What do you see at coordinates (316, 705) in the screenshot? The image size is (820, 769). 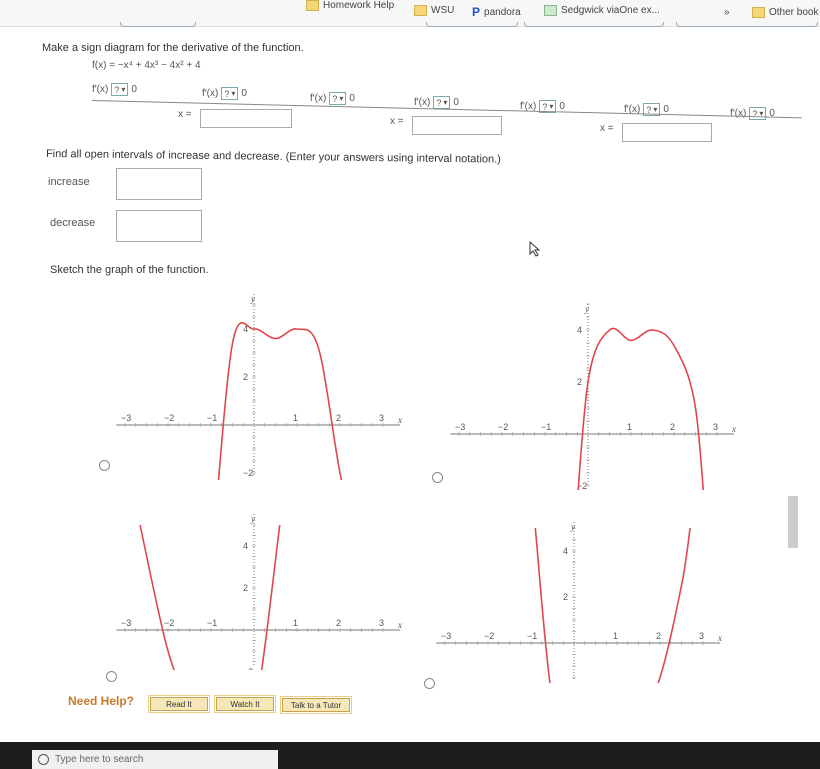 I see `talk-to-tutor-button: Talk to a Tutor` at bounding box center [316, 705].